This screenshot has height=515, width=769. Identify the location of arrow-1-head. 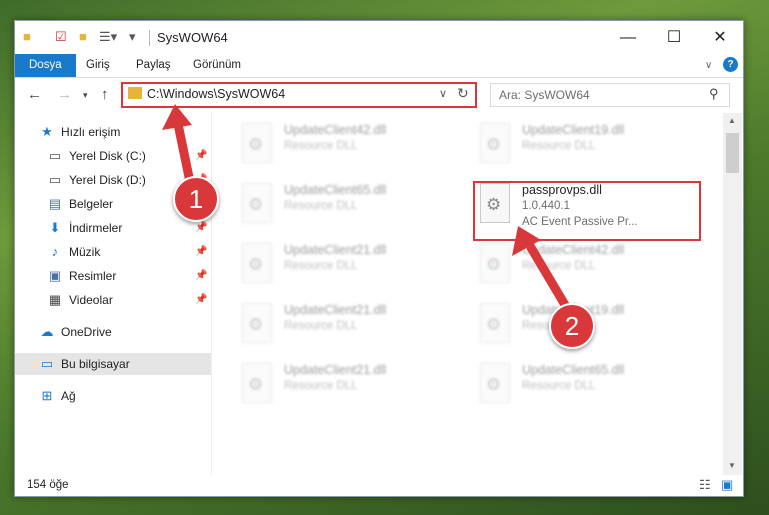
(177, 117).